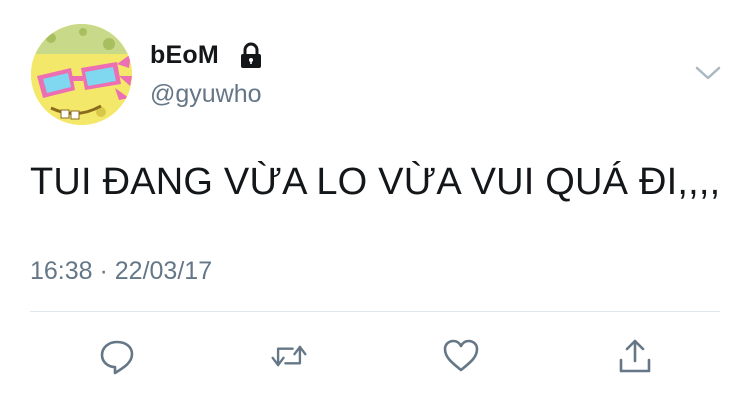 This screenshot has width=750, height=401. I want to click on heart-icon, so click(461, 355).